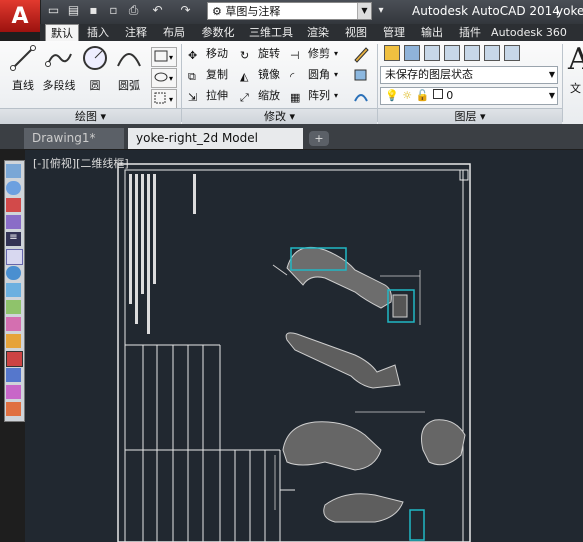 This screenshot has height=542, width=583. What do you see at coordinates (319, 74) in the screenshot?
I see `fillet-label: 圆角` at bounding box center [319, 74].